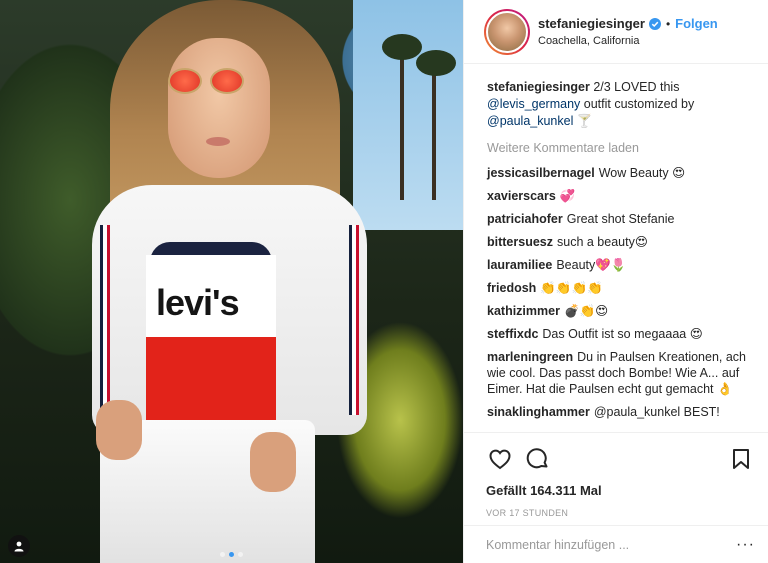 This screenshot has height=563, width=768. What do you see at coordinates (19, 546) in the screenshot?
I see `user-tag-icon` at bounding box center [19, 546].